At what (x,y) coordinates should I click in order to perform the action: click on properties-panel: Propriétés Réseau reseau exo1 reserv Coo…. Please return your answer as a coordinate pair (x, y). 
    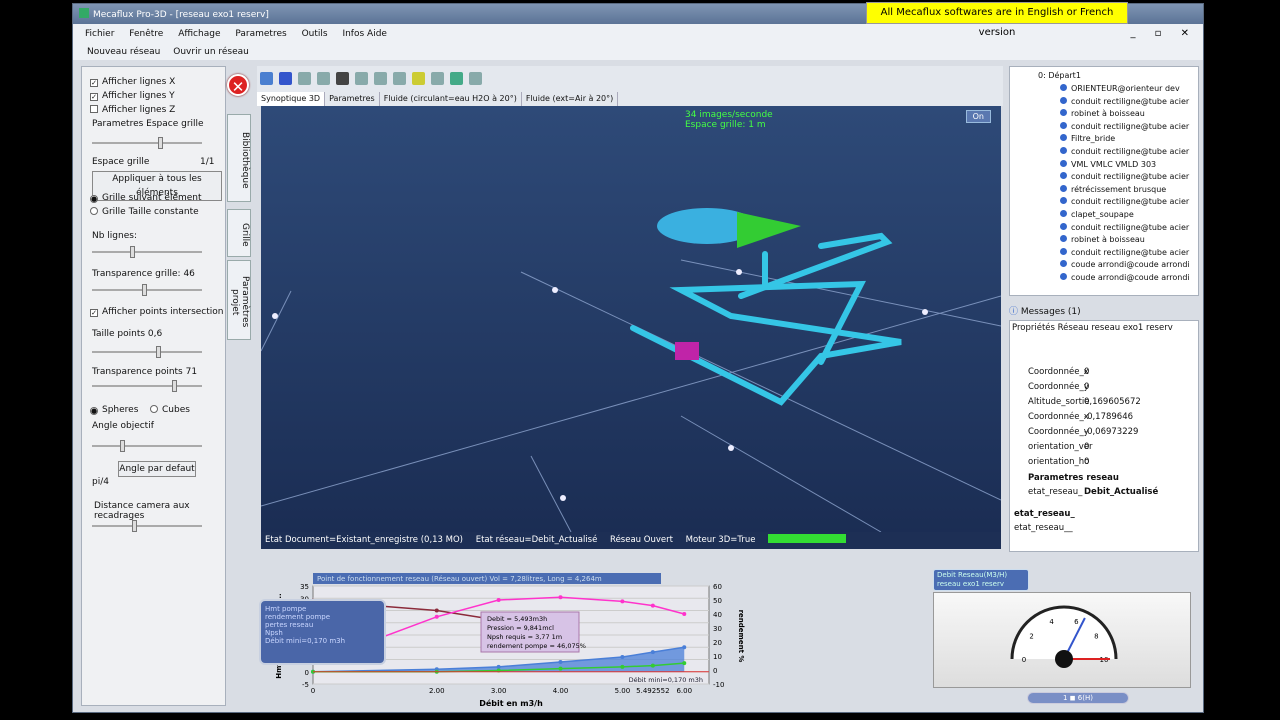
    Looking at the image, I should click on (1104, 436).